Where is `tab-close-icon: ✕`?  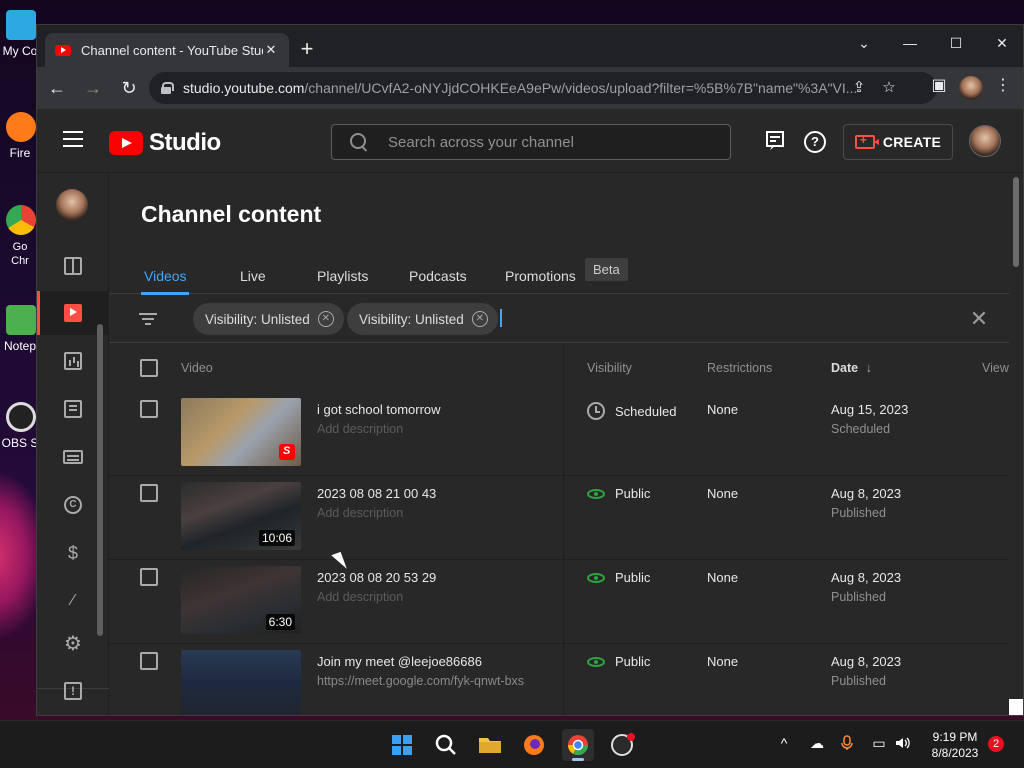
tab-close-icon: ✕ is located at coordinates (271, 50).